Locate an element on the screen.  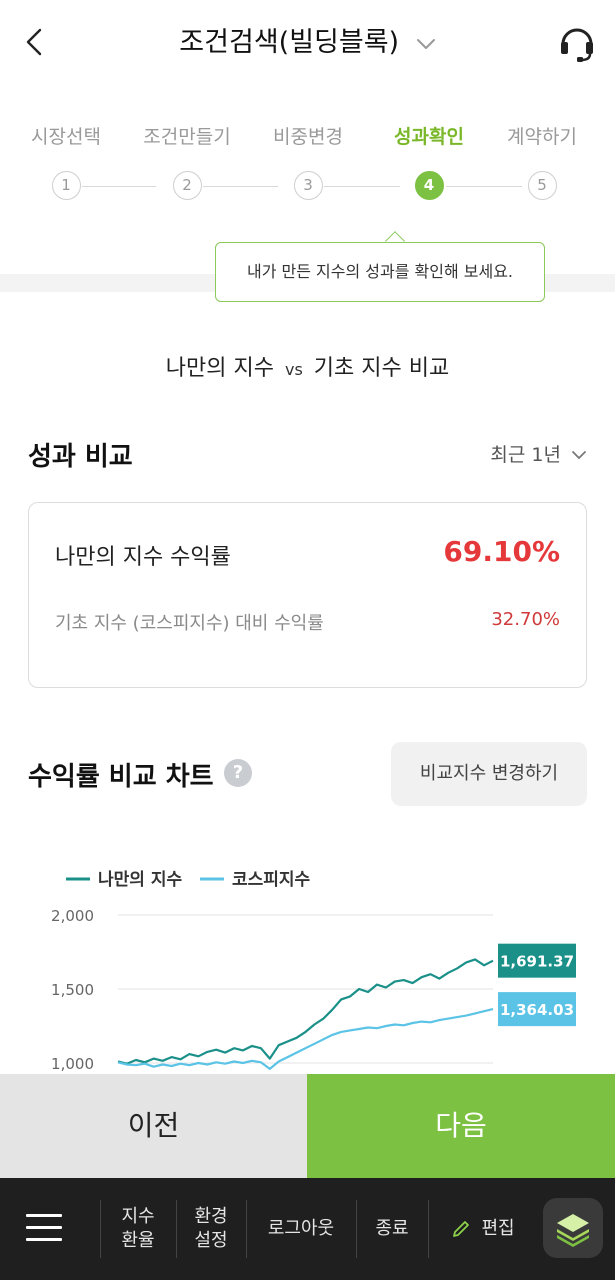
my-index-return-value: 69.10% is located at coordinates (501, 551).